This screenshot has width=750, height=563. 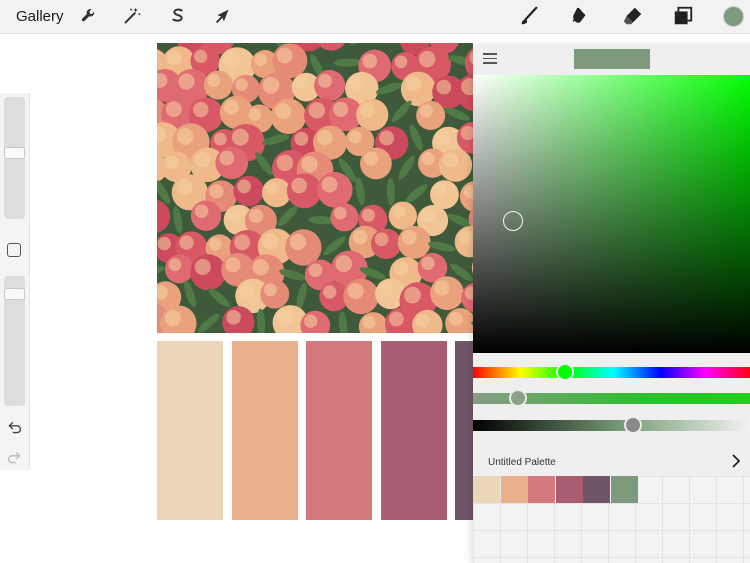 What do you see at coordinates (223, 16) in the screenshot?
I see `transform-button` at bounding box center [223, 16].